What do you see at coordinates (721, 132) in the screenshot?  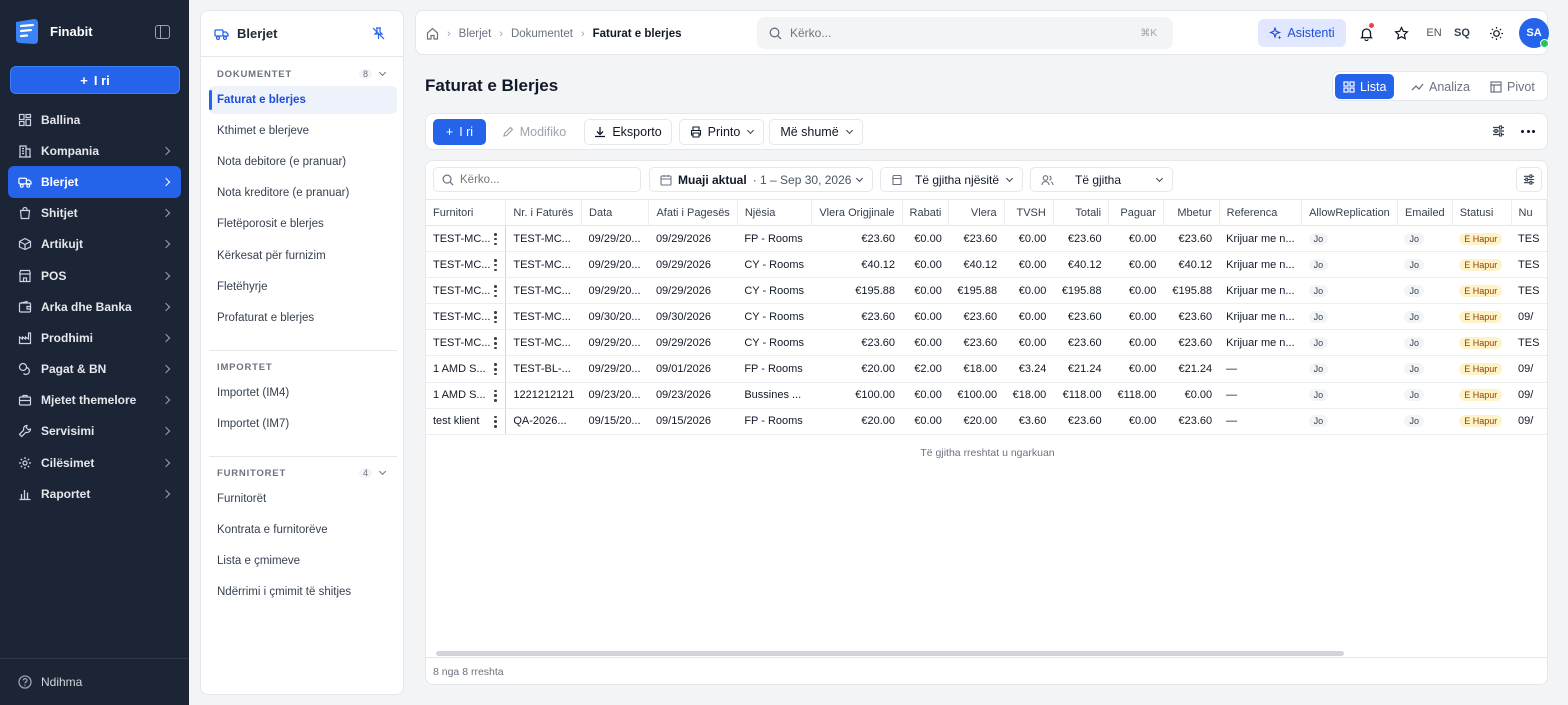 I see `print-button: Printo` at bounding box center [721, 132].